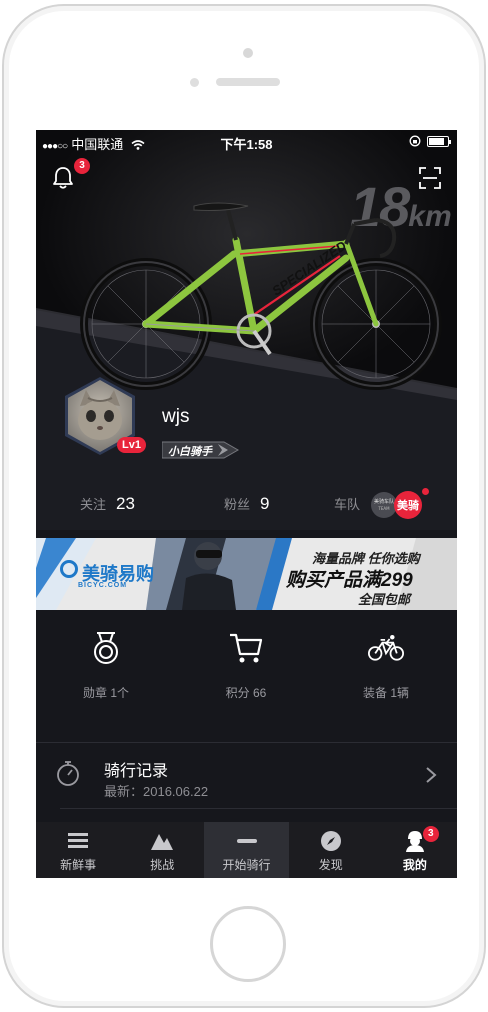 This screenshot has height=1012, width=488. Describe the element at coordinates (78, 865) in the screenshot. I see `tab-news-label: 新鲜事` at that location.